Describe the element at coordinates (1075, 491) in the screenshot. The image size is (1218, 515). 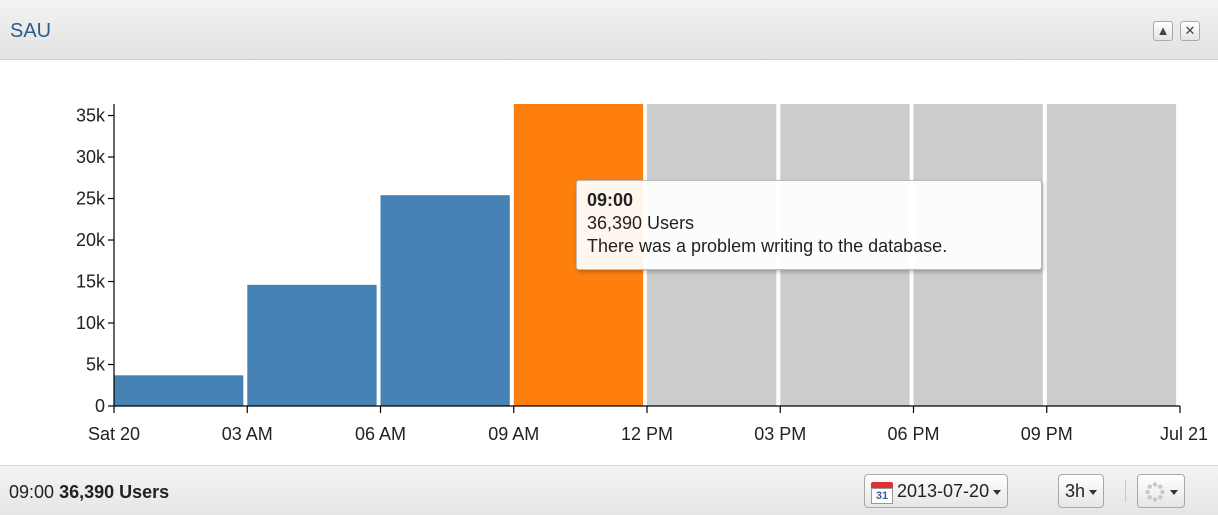
I see `interval-label: 3h` at that location.